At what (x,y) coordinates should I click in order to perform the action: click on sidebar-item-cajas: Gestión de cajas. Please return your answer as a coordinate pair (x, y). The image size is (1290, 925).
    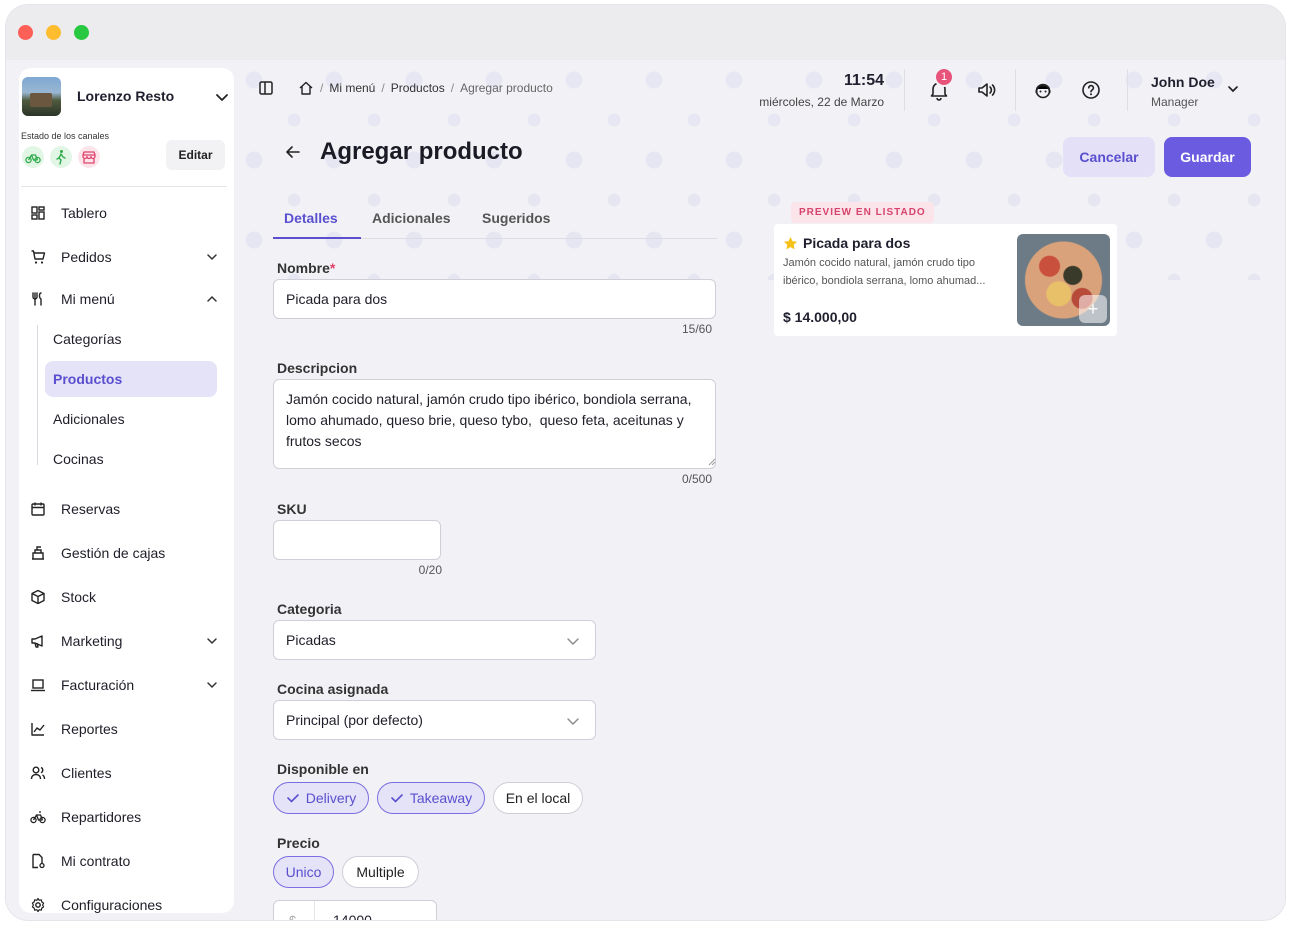
    Looking at the image, I should click on (121, 553).